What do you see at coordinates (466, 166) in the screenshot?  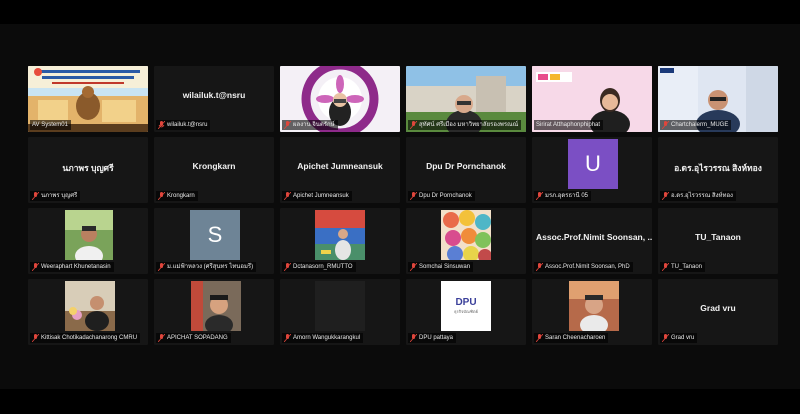 I see `participant-display-name: Dpu Dr Pornchanok` at bounding box center [466, 166].